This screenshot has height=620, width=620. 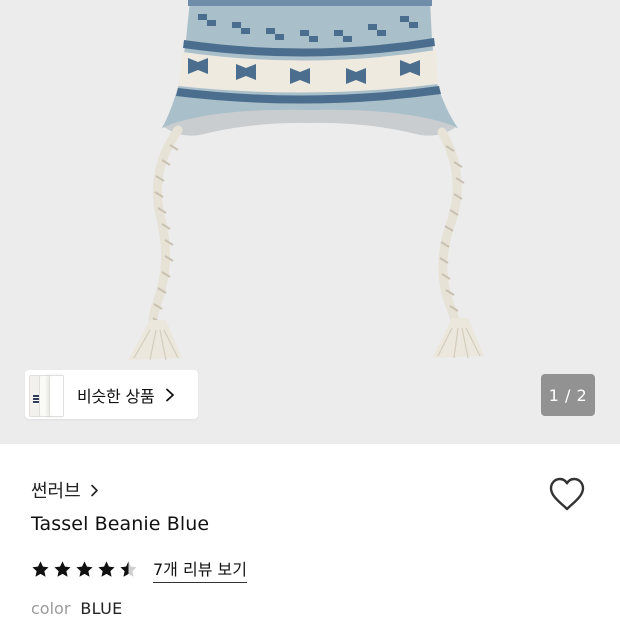 I want to click on similar-products-button: 비슷한 상품, so click(x=111, y=394).